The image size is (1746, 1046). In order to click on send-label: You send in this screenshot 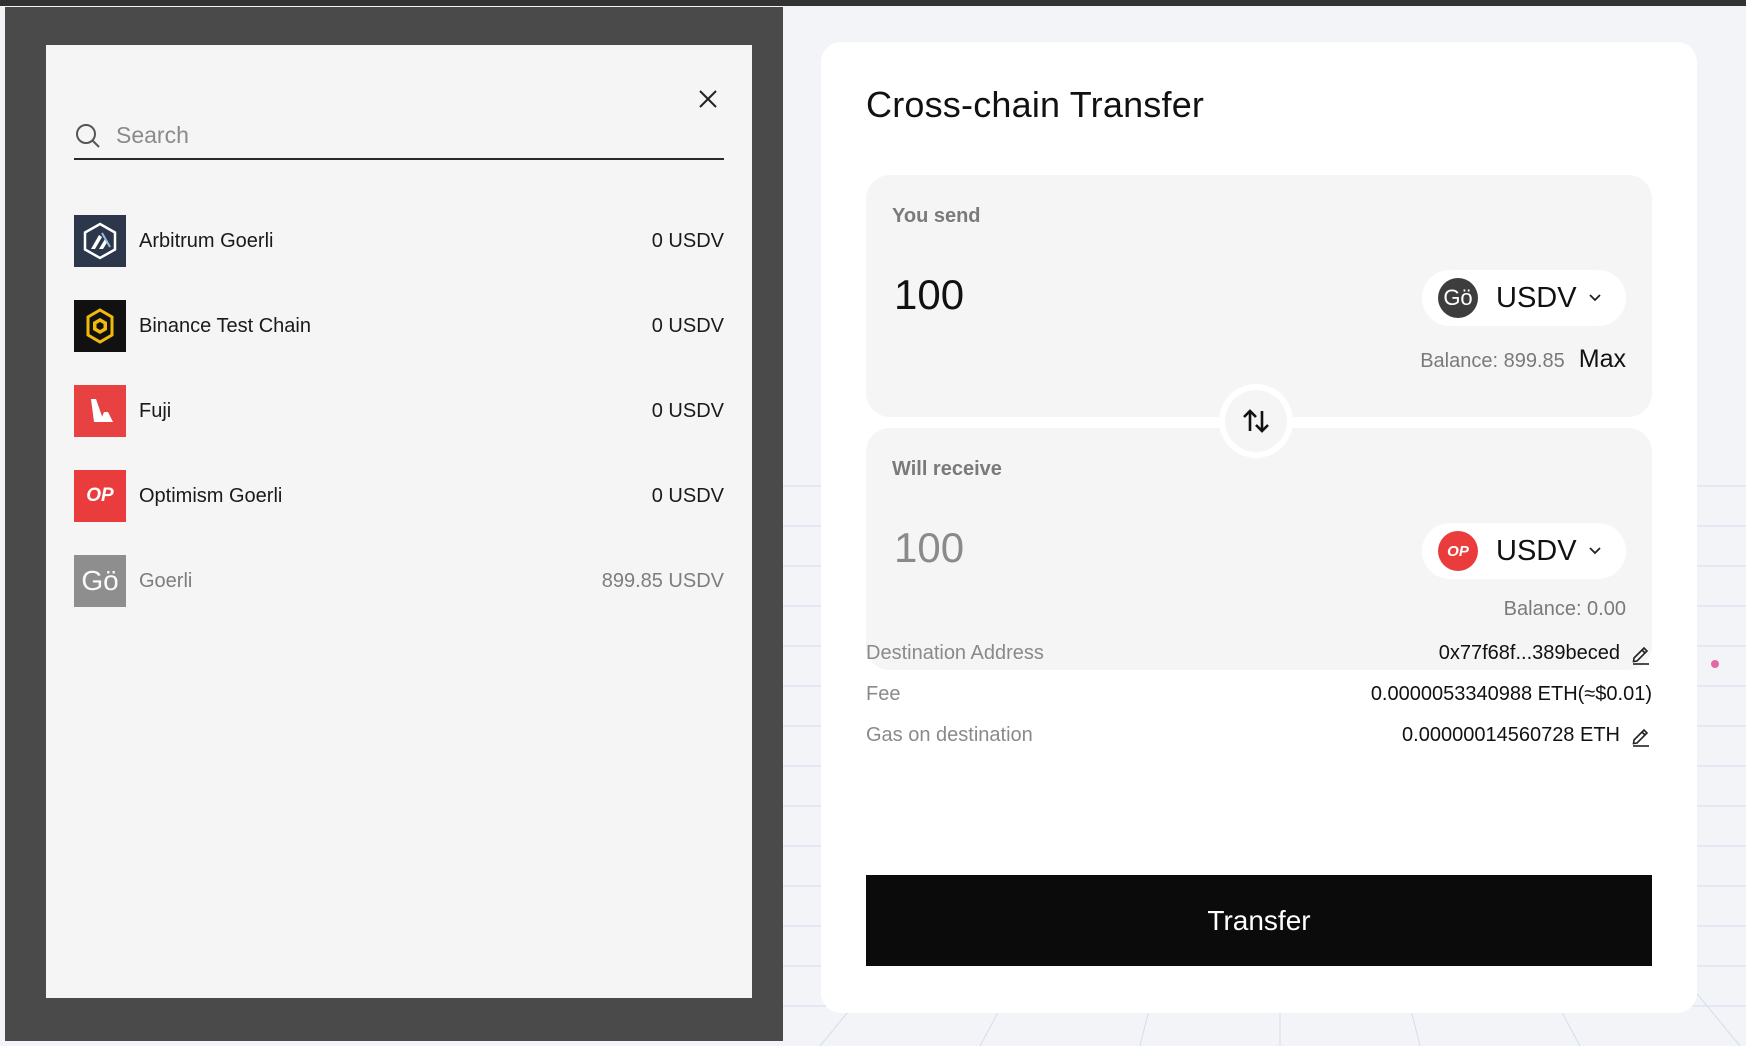, I will do `click(936, 216)`.